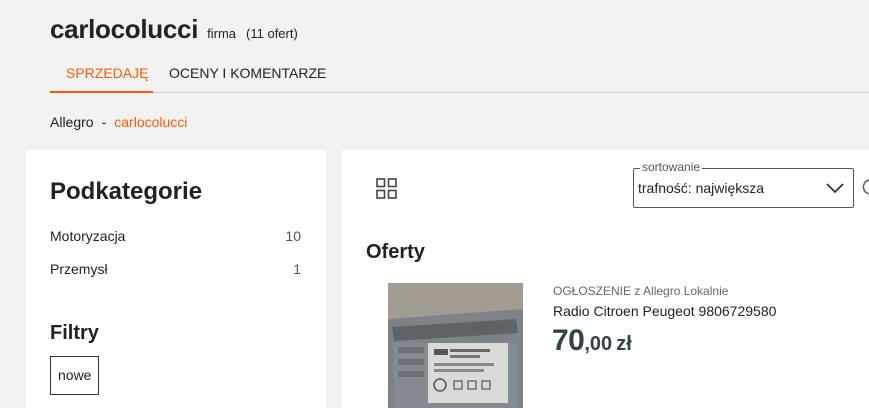  I want to click on offer-source-label: OGŁOSZENIE z Allegro Lokalnie, so click(641, 291).